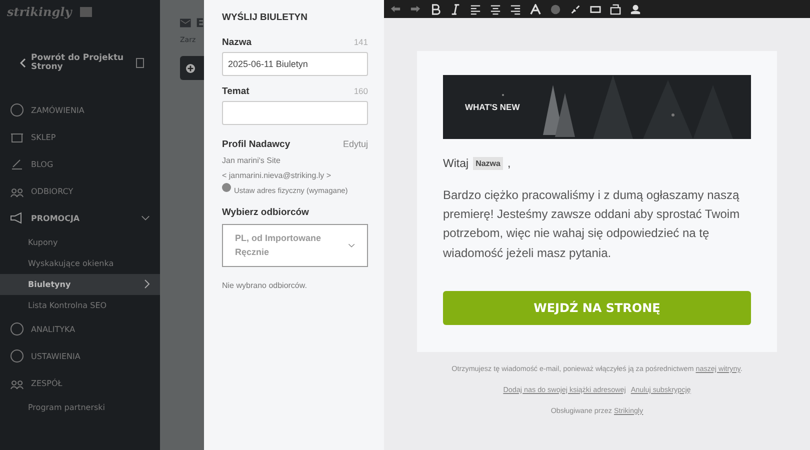 The height and width of the screenshot is (450, 810). Describe the element at coordinates (80, 164) in the screenshot. I see `nav-item: BLOG` at that location.